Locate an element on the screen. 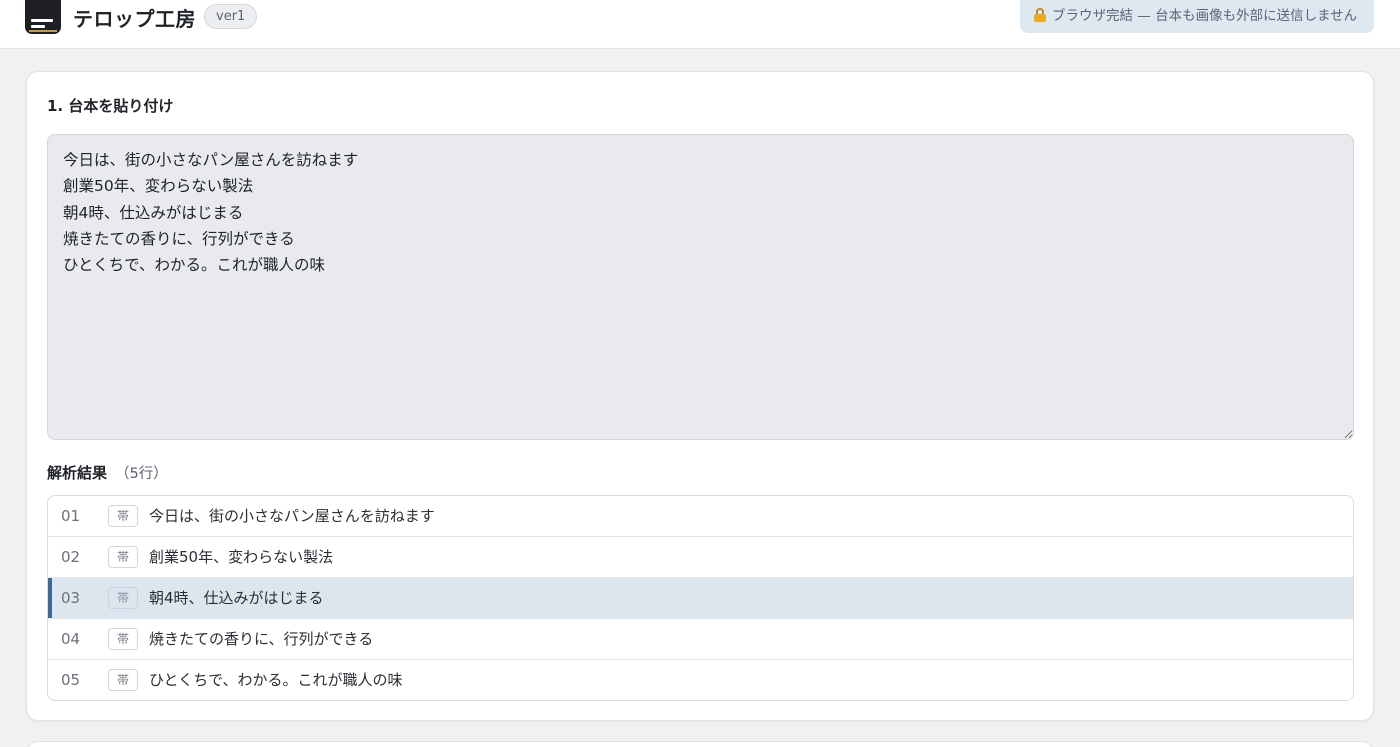 This screenshot has height=747, width=1400. section-title: 1. 台本を貼り付け is located at coordinates (110, 106).